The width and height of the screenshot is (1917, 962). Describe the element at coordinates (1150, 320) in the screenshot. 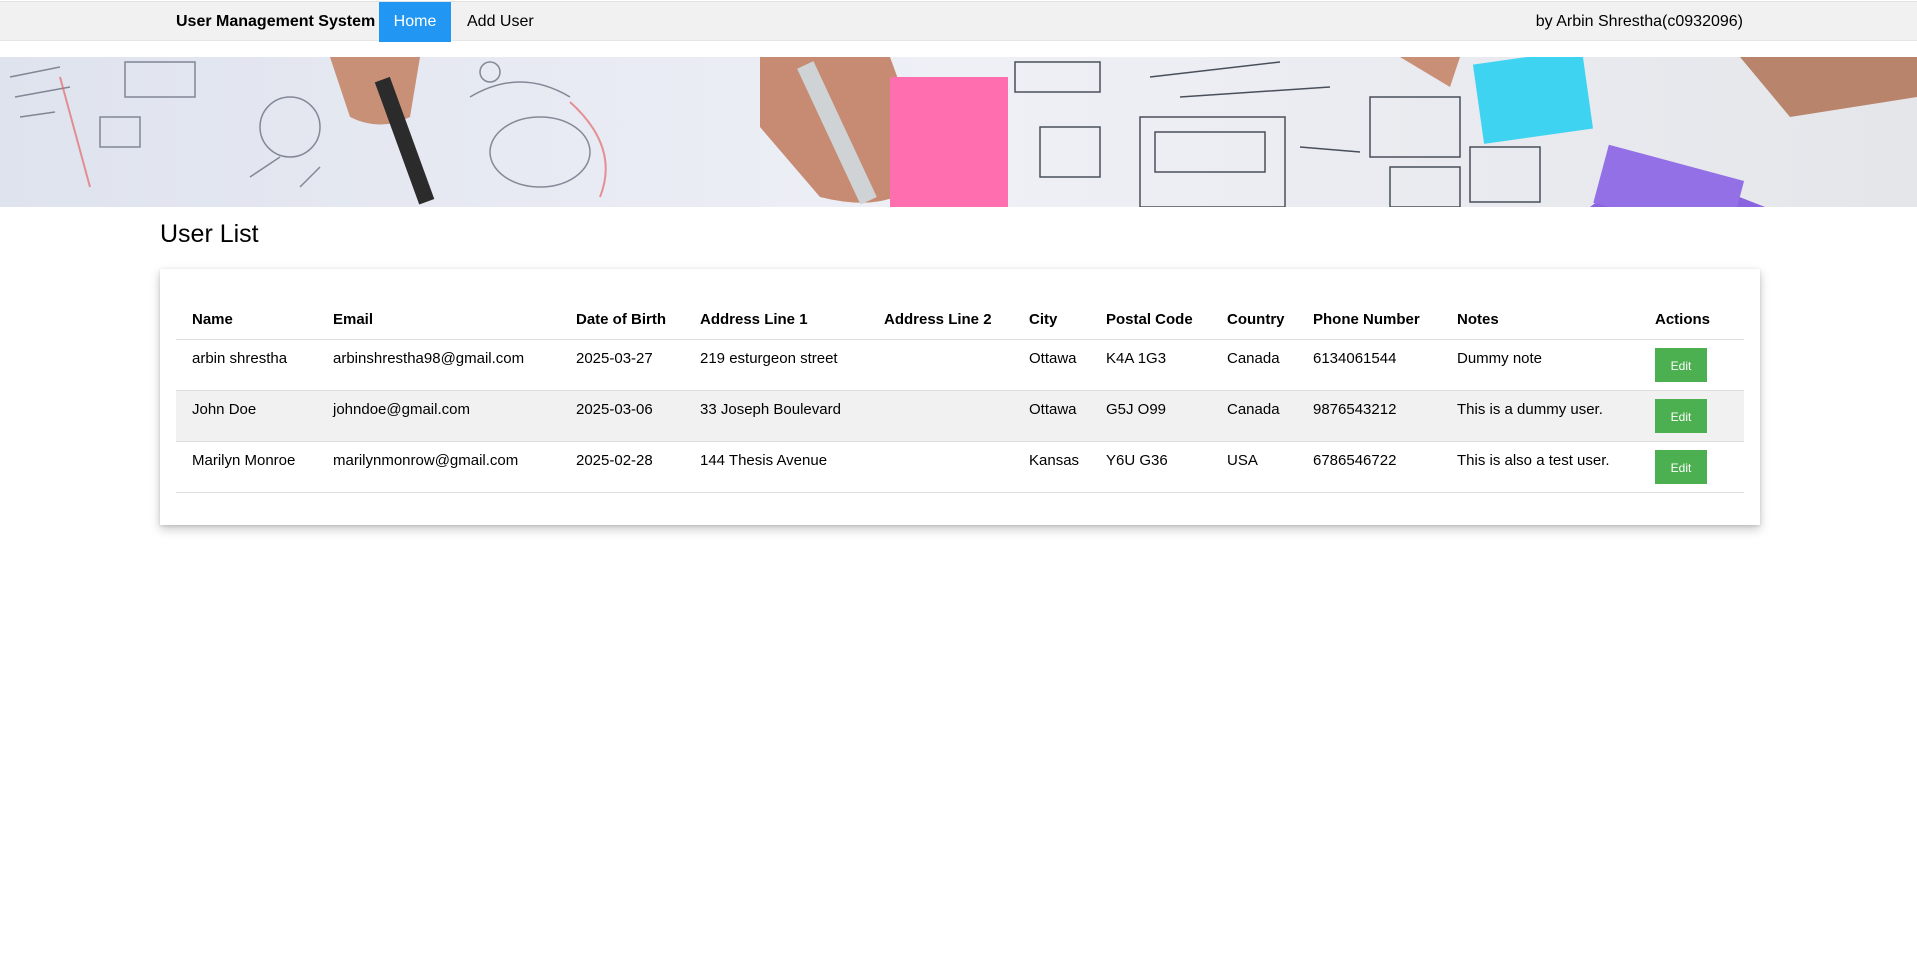

I see `header-postal-code: Postal Code` at that location.